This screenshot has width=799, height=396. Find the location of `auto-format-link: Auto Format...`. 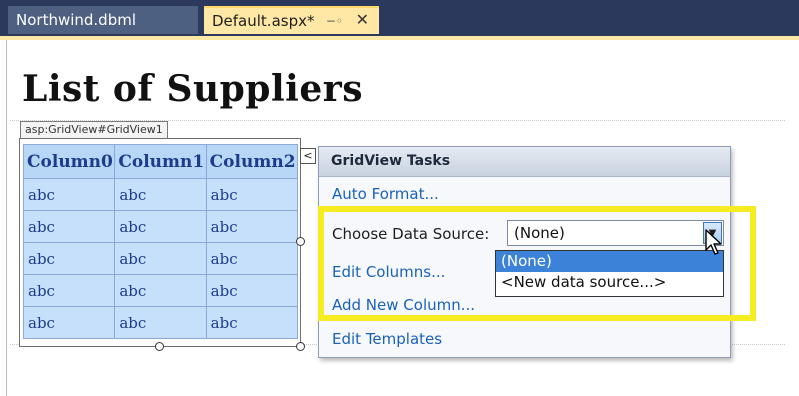

auto-format-link: Auto Format... is located at coordinates (385, 194).